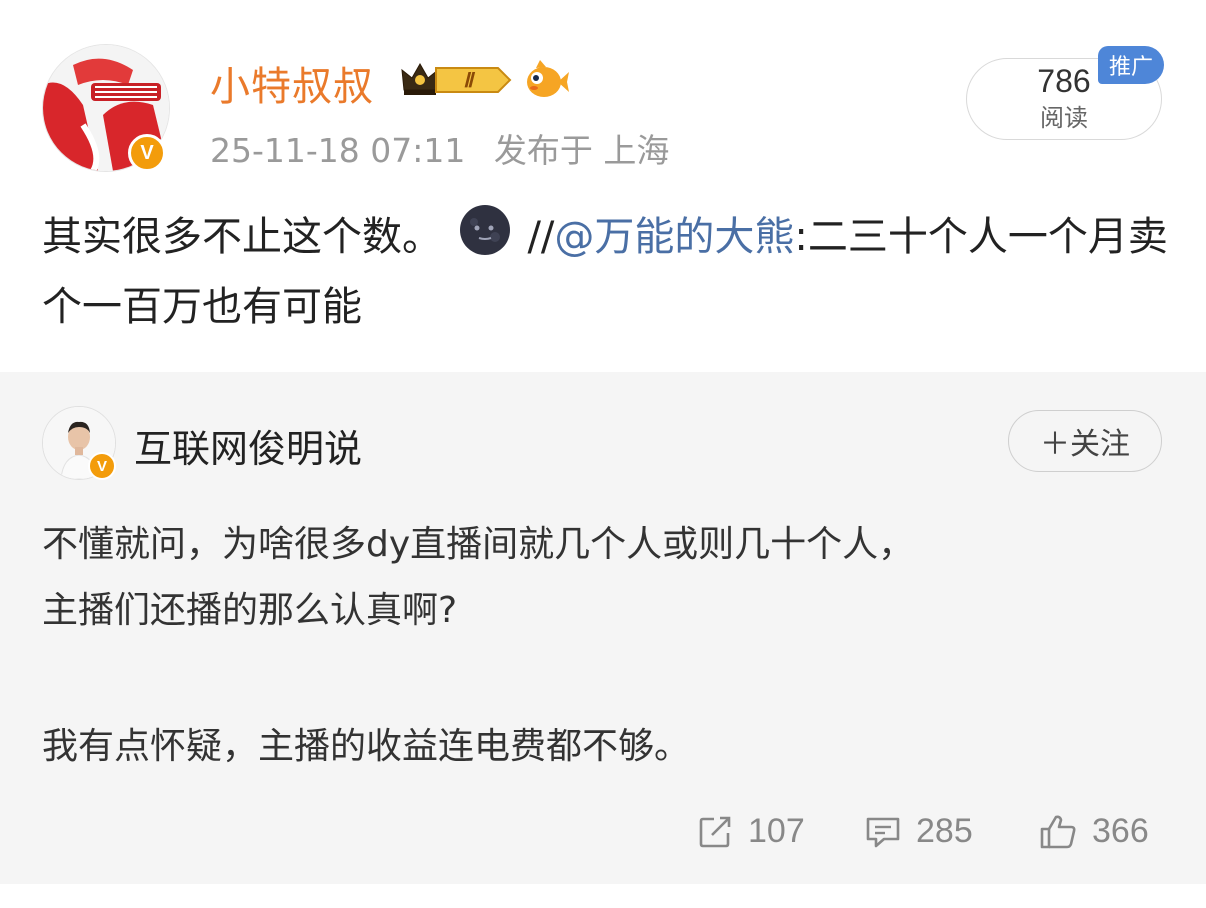 This screenshot has height=908, width=1206. What do you see at coordinates (250, 610) in the screenshot?
I see `repost-line-2: 主播们还播的那么认真啊?` at bounding box center [250, 610].